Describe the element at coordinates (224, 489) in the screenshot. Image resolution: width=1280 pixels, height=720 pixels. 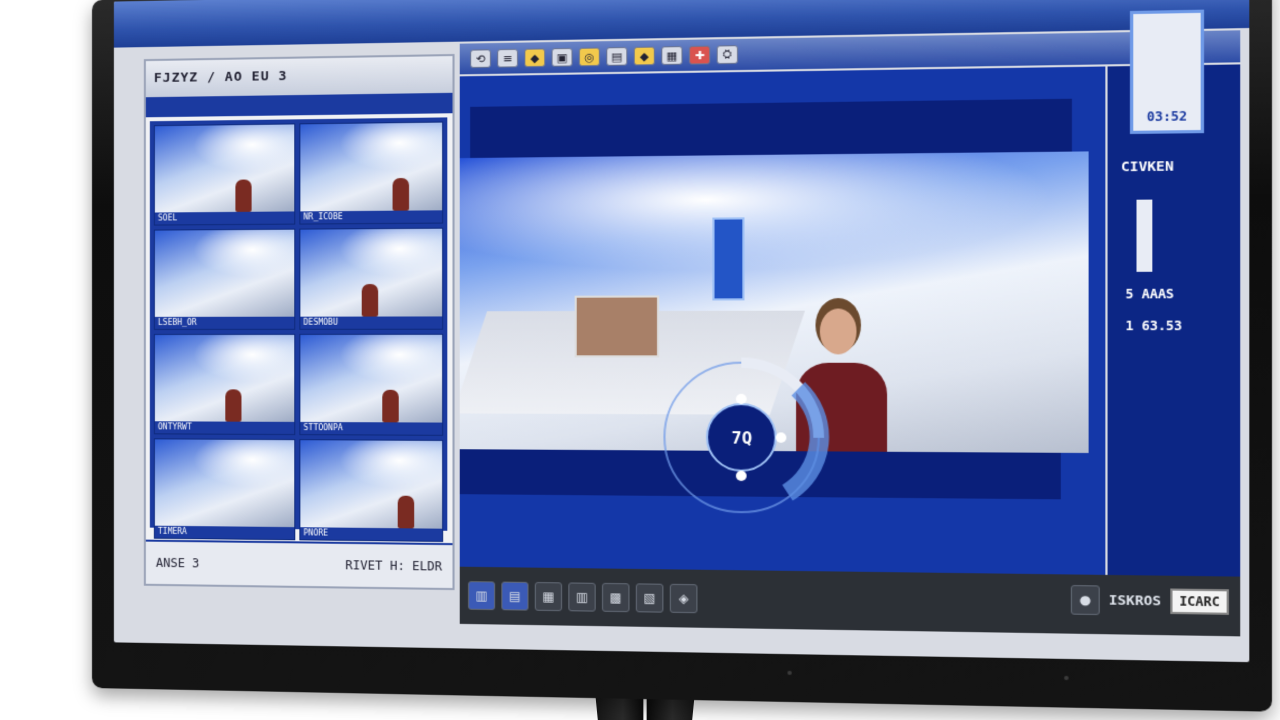
I see `thumbnail: TIMERA` at that location.